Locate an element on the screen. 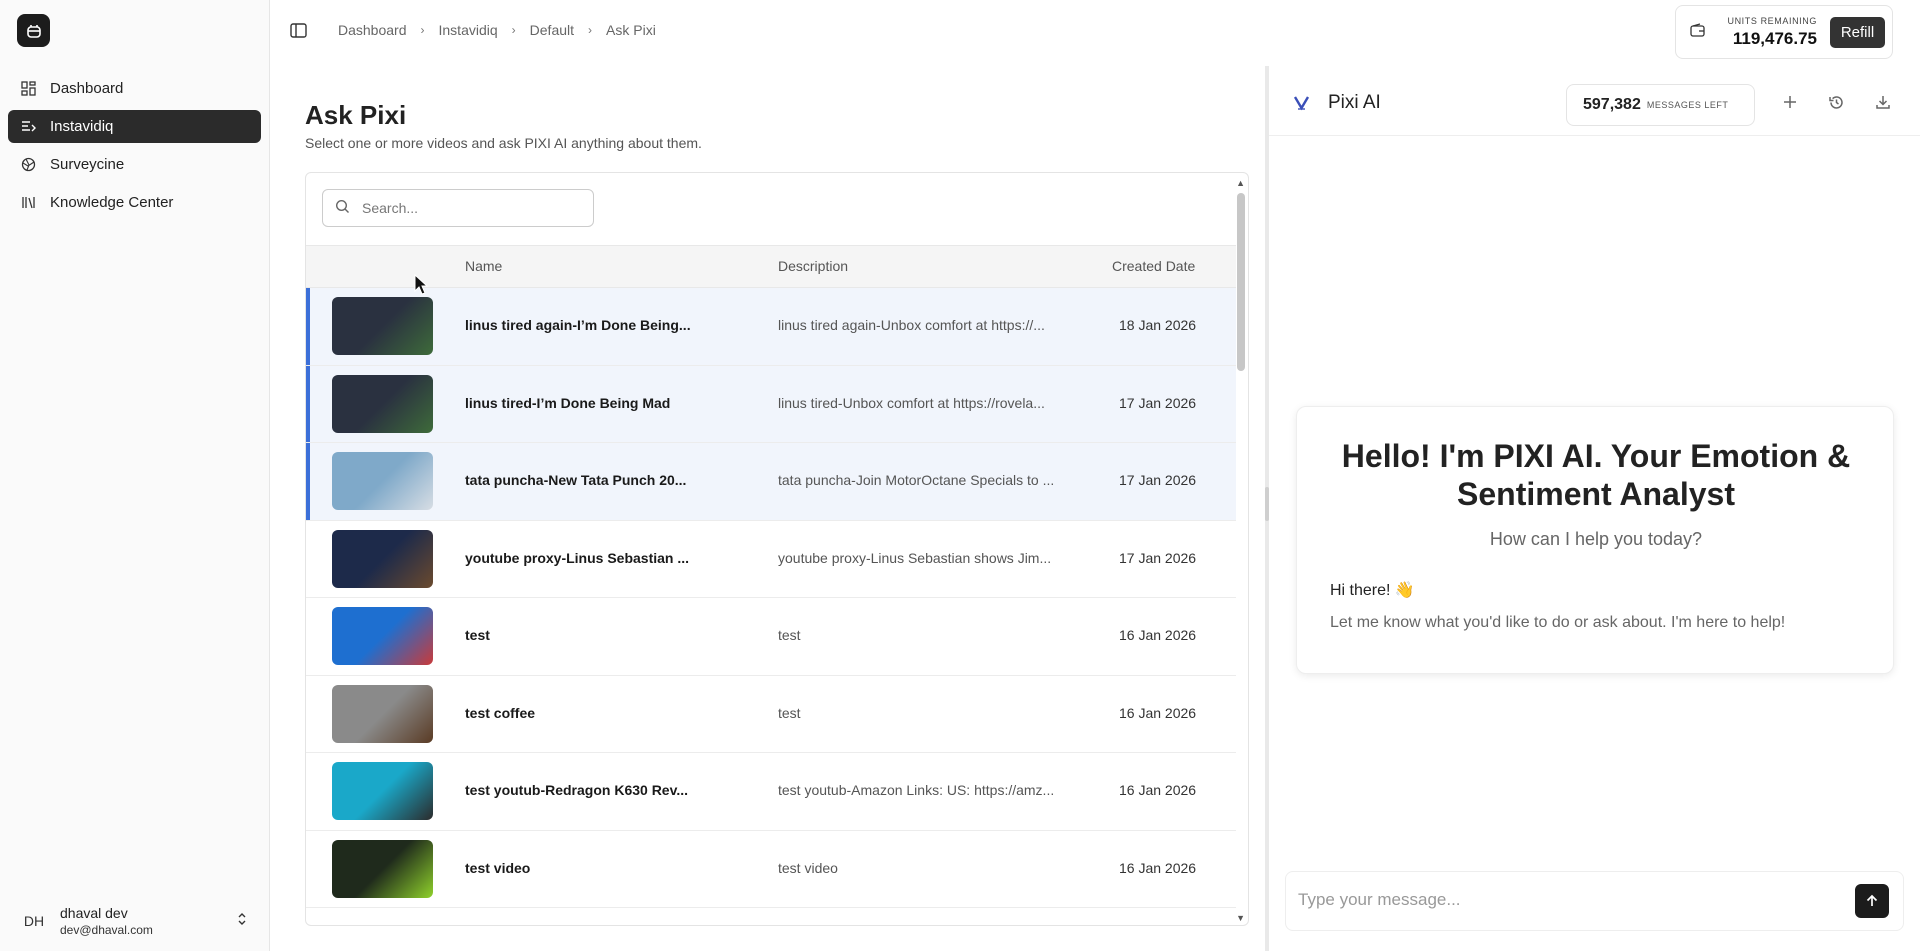 This screenshot has height=951, width=1920. sidebar-item-knowledge-center: Knowledge Center is located at coordinates (134, 202).